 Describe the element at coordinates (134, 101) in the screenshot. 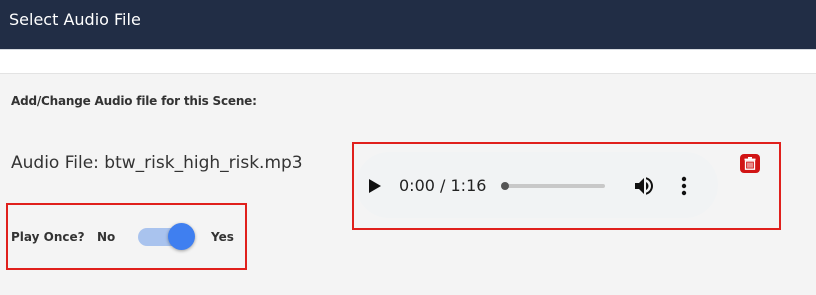

I see `section-label: Add/Change Audio file for this Scene:` at that location.